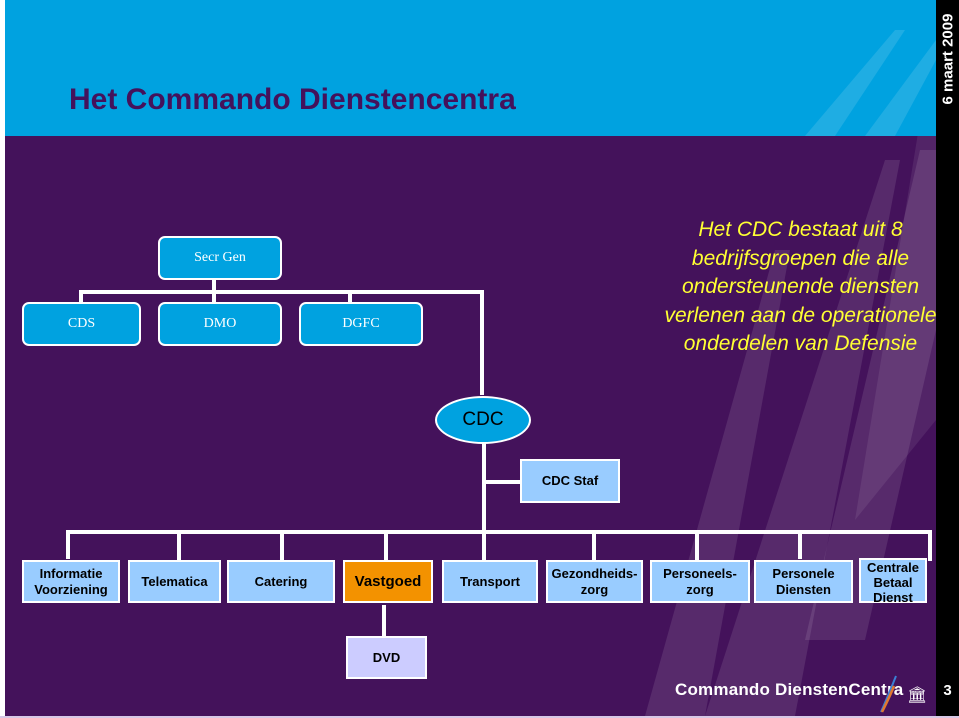 The width and height of the screenshot is (959, 718). What do you see at coordinates (490, 581) in the screenshot?
I see `box-unit-transport: Transport` at bounding box center [490, 581].